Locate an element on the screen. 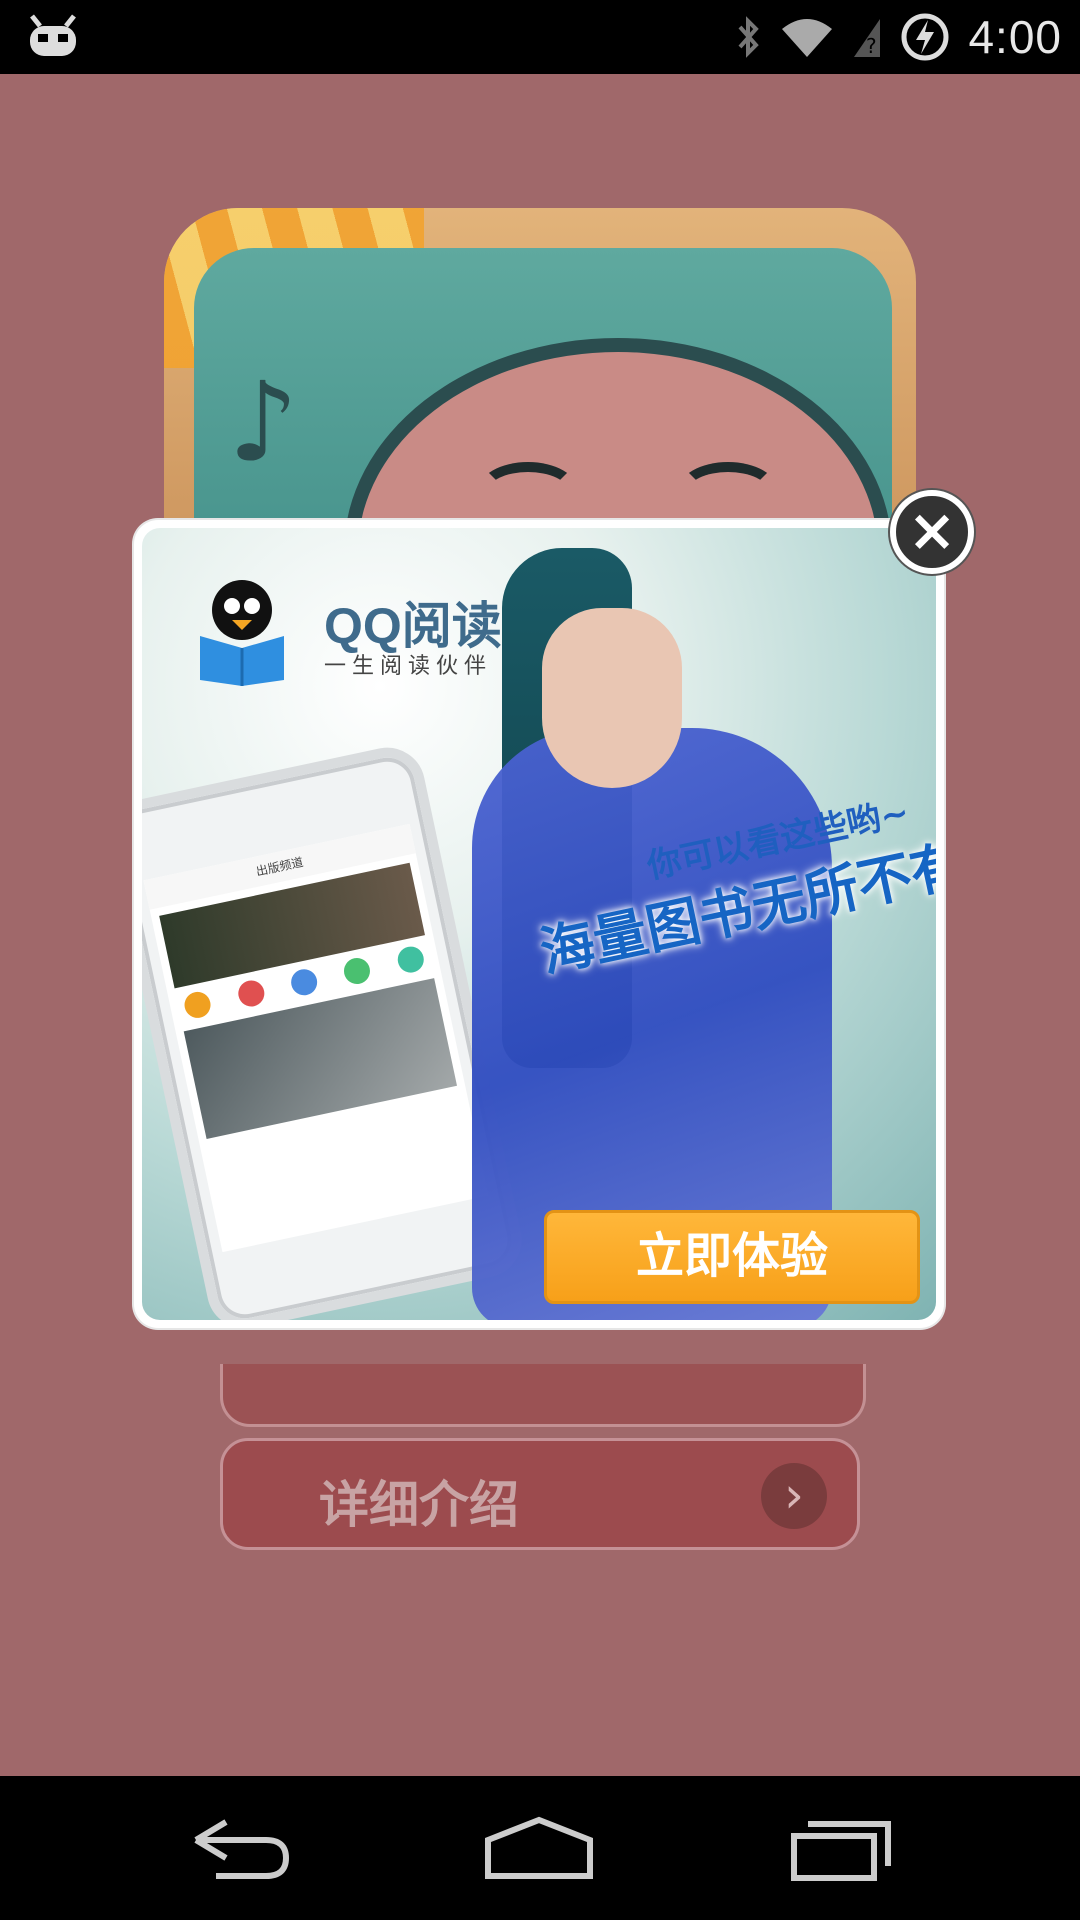  phone-mockup: 出版频道 is located at coordinates (335, 1030).